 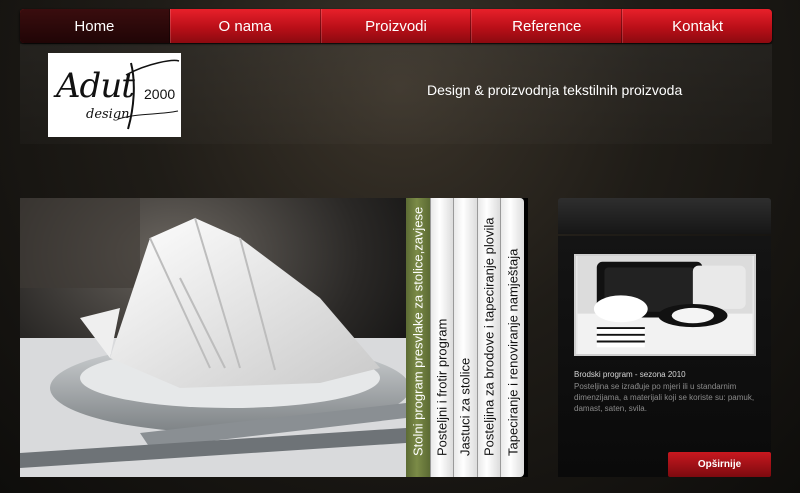 I want to click on tab-label: Posteljni i frotir program, so click(x=442, y=387).